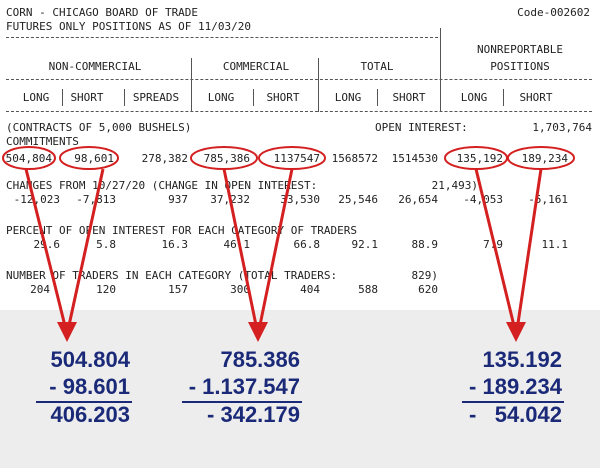 This screenshot has width=600, height=468. I want to click on change-value: 26,654, so click(418, 199).